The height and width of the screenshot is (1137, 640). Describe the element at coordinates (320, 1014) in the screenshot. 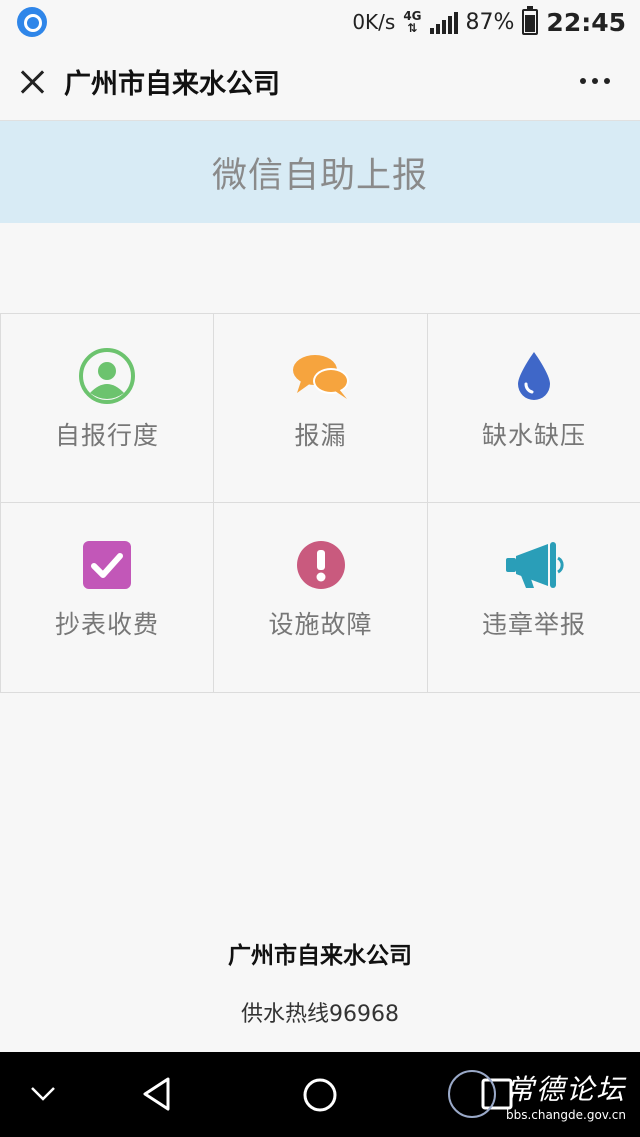

I see `footer-hotline: 供水热线96968` at that location.